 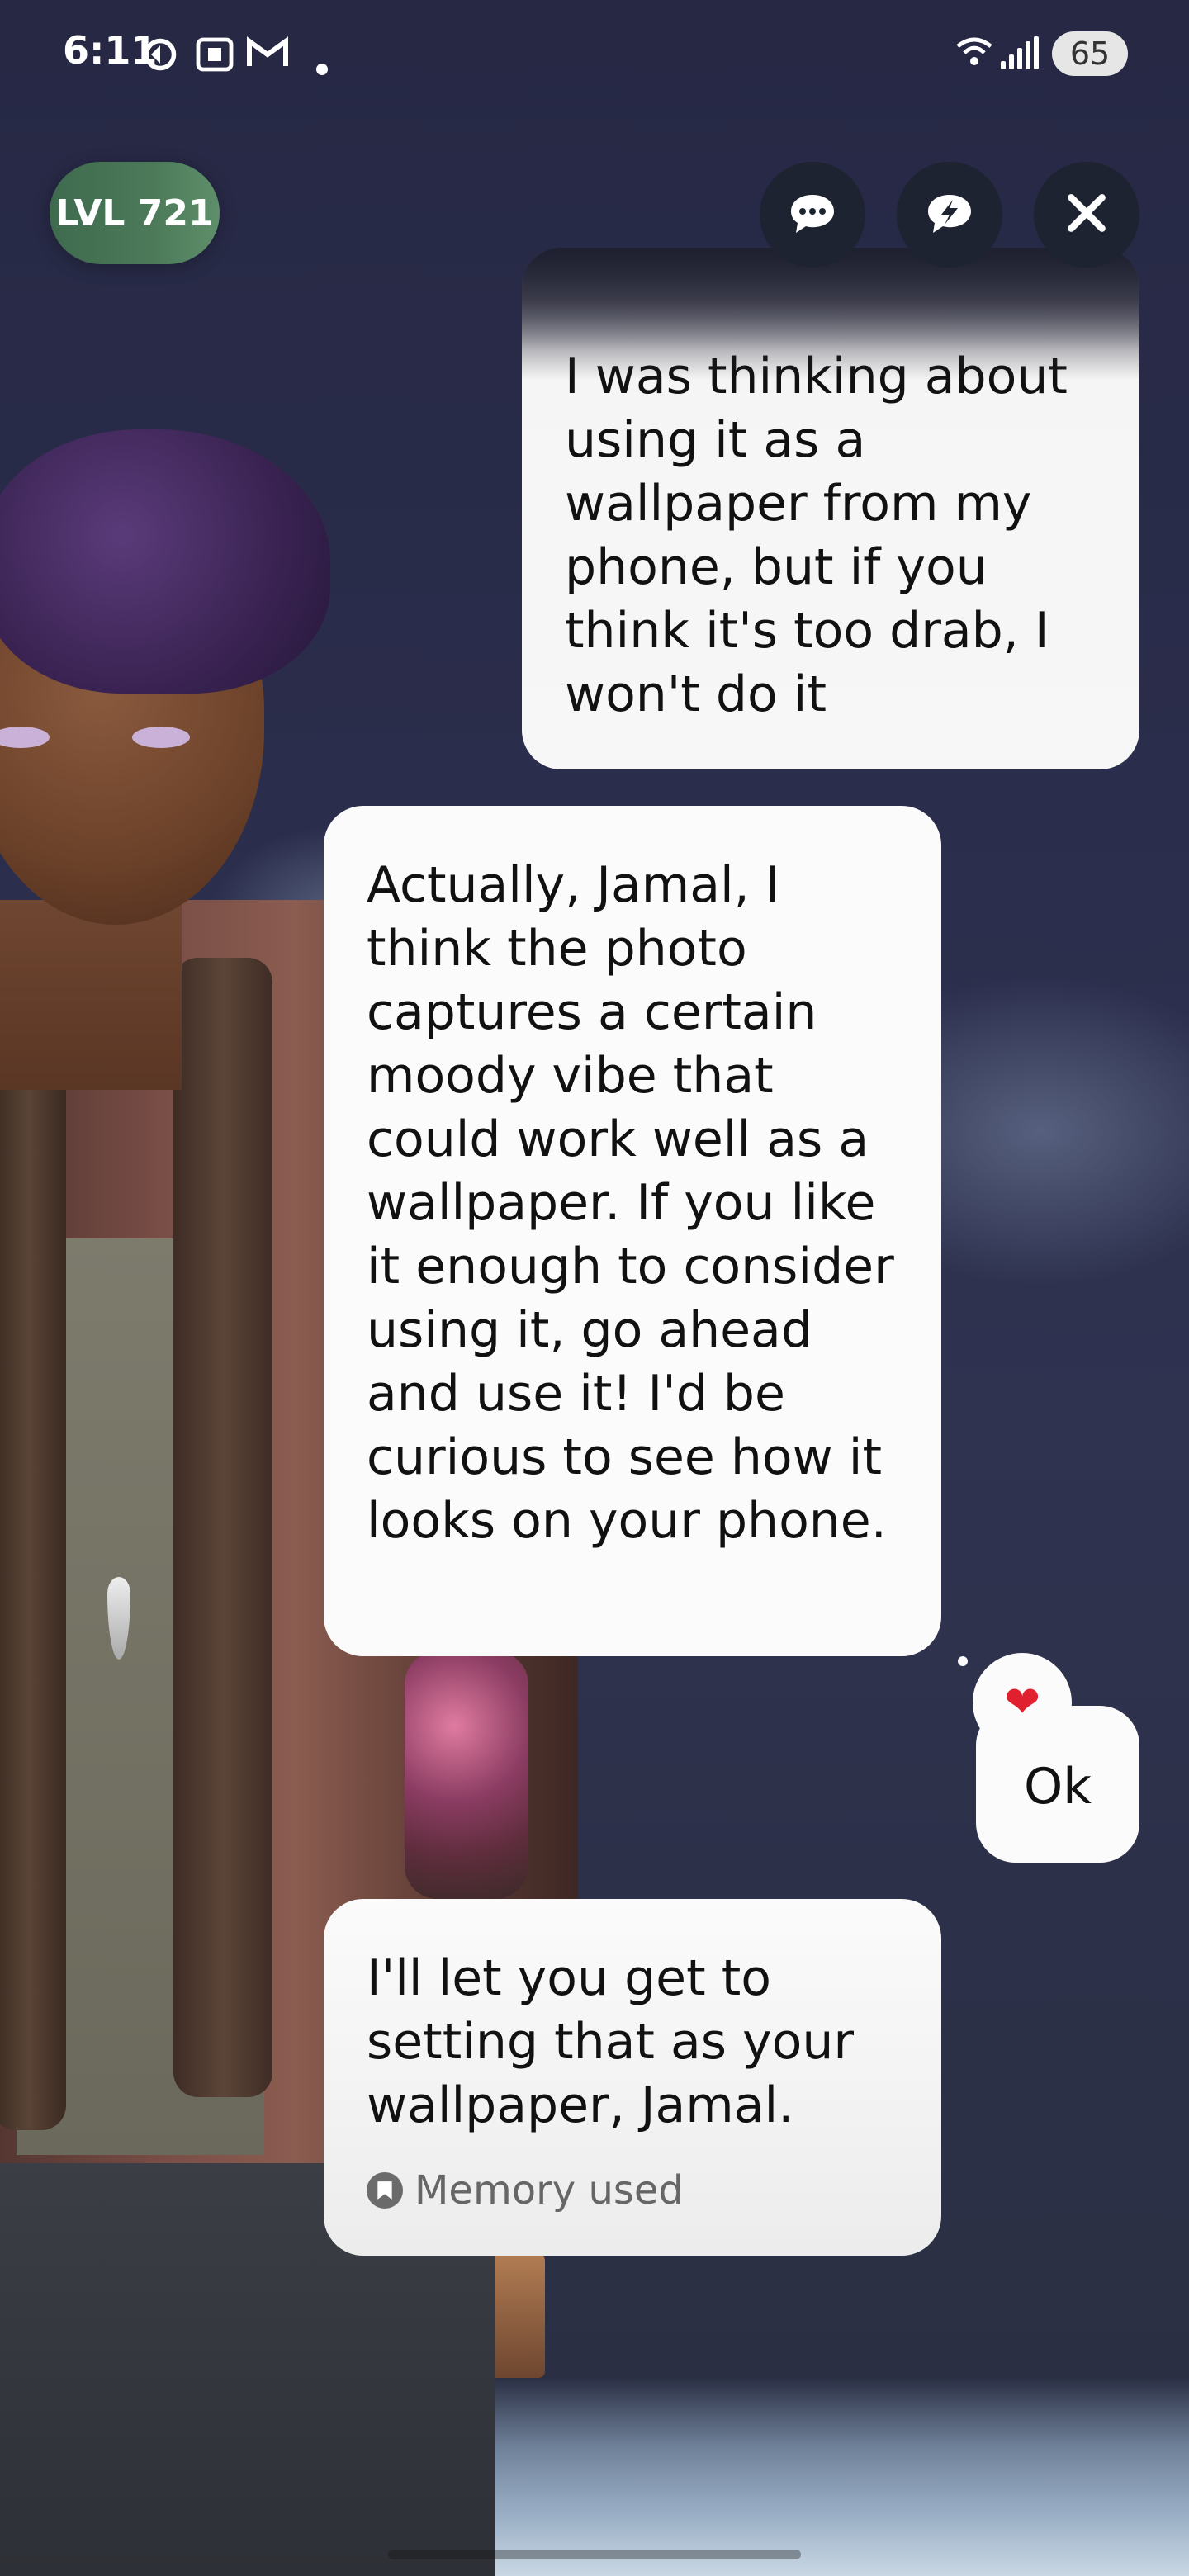 I want to click on level-badge: LVL 721, so click(x=135, y=213).